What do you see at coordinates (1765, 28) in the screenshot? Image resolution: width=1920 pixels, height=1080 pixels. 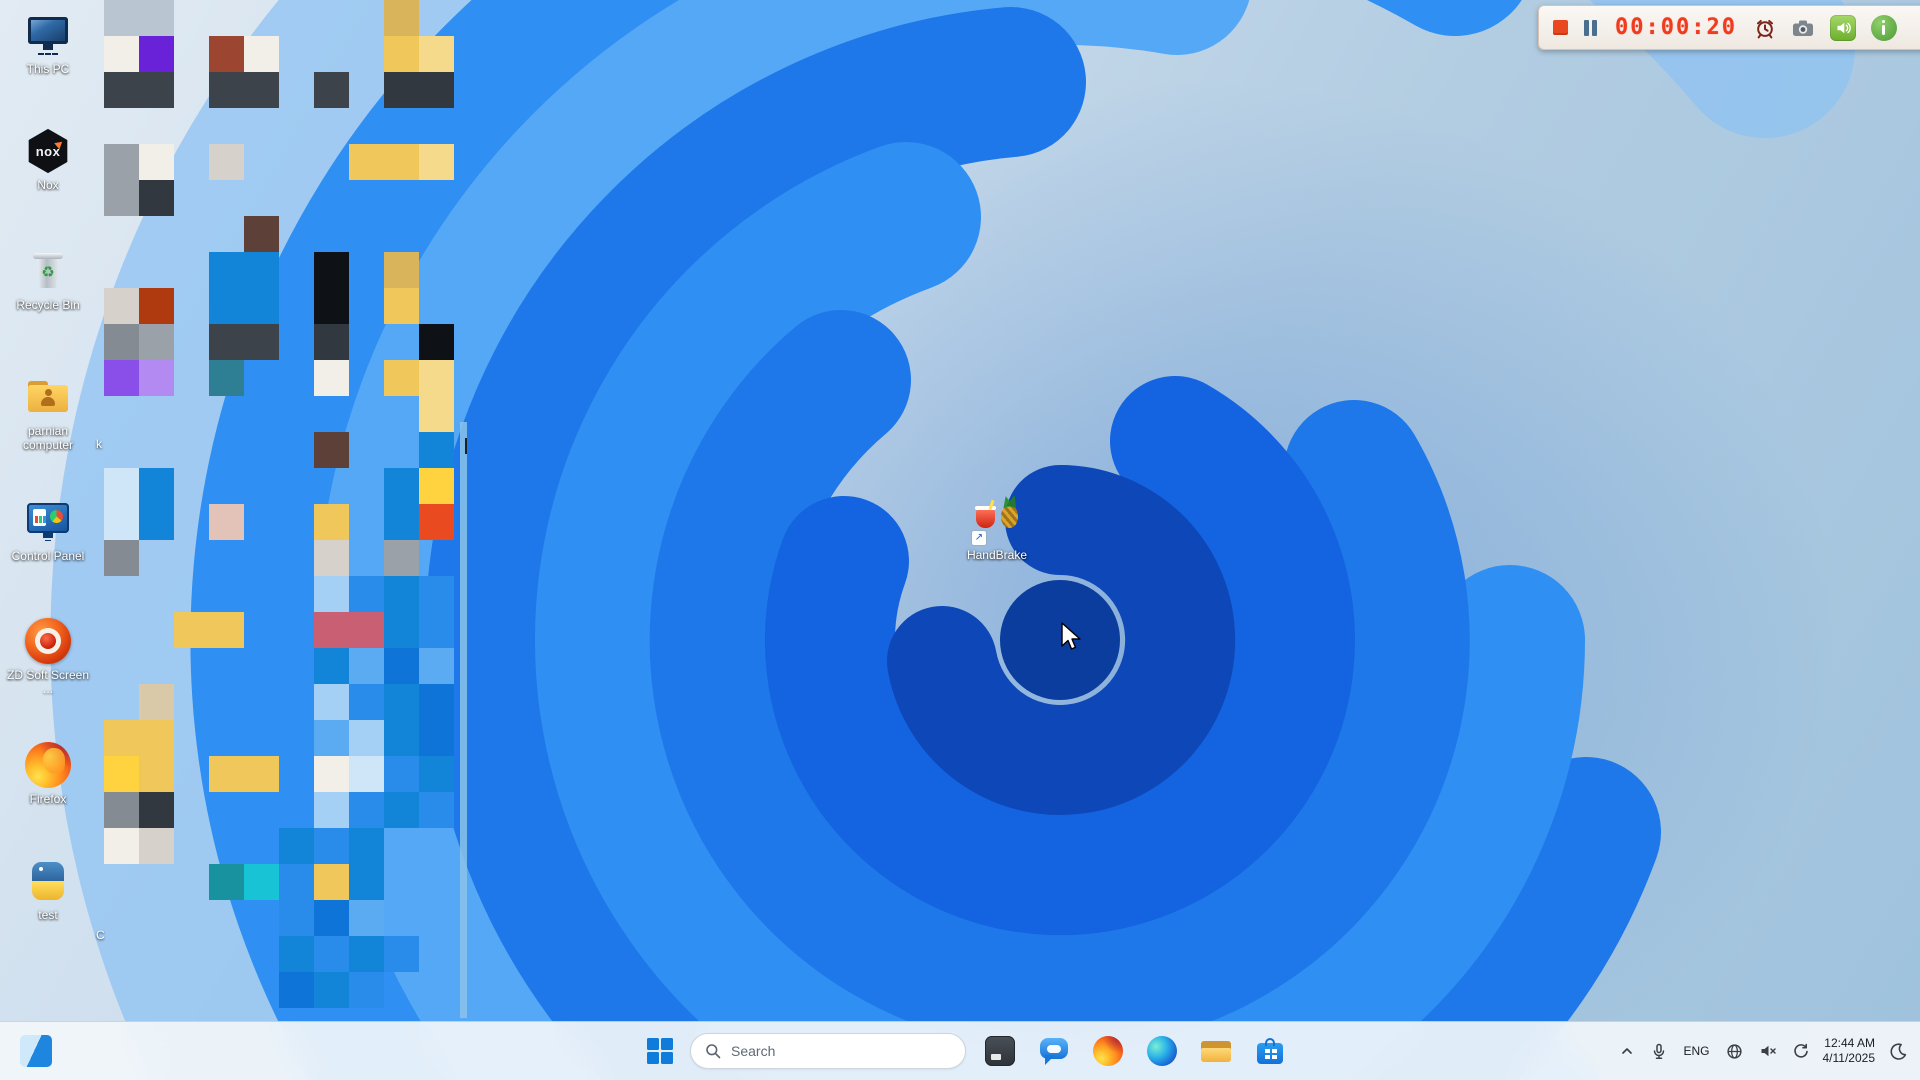 I see `alarm-clock-icon` at bounding box center [1765, 28].